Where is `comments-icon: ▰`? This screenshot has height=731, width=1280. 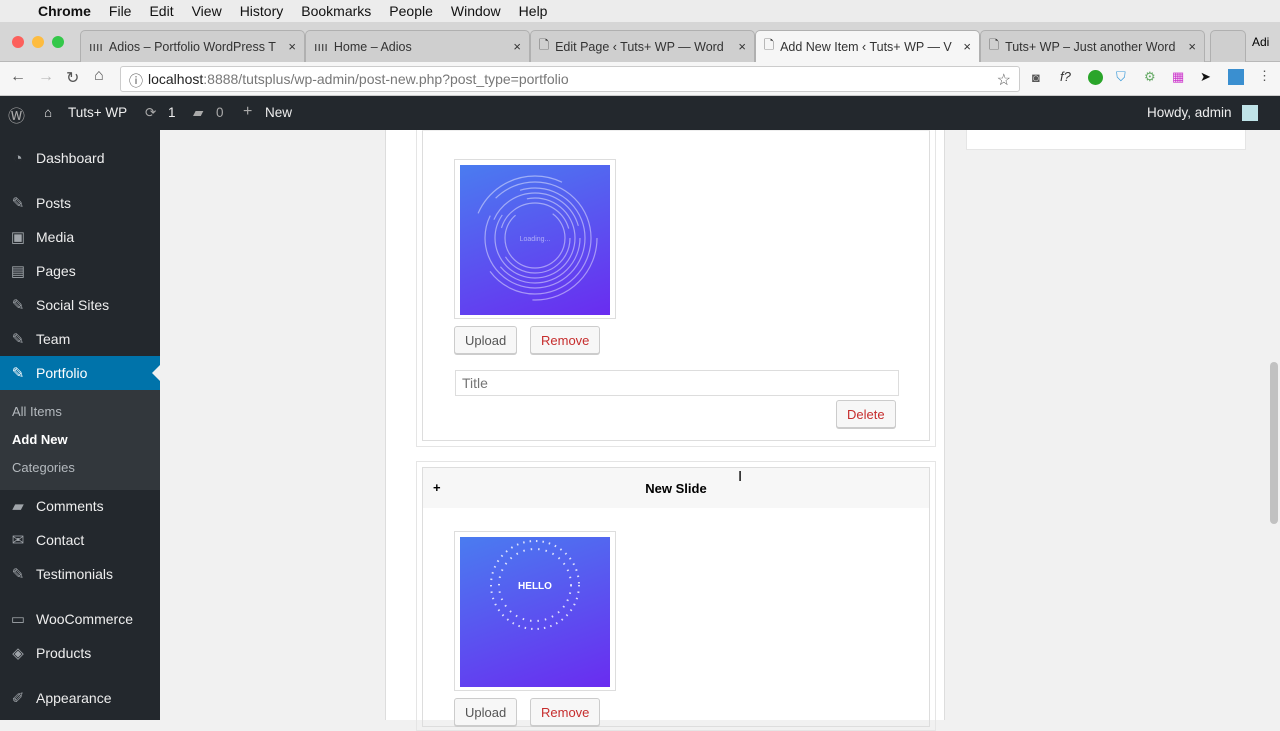 comments-icon: ▰ is located at coordinates (198, 113).